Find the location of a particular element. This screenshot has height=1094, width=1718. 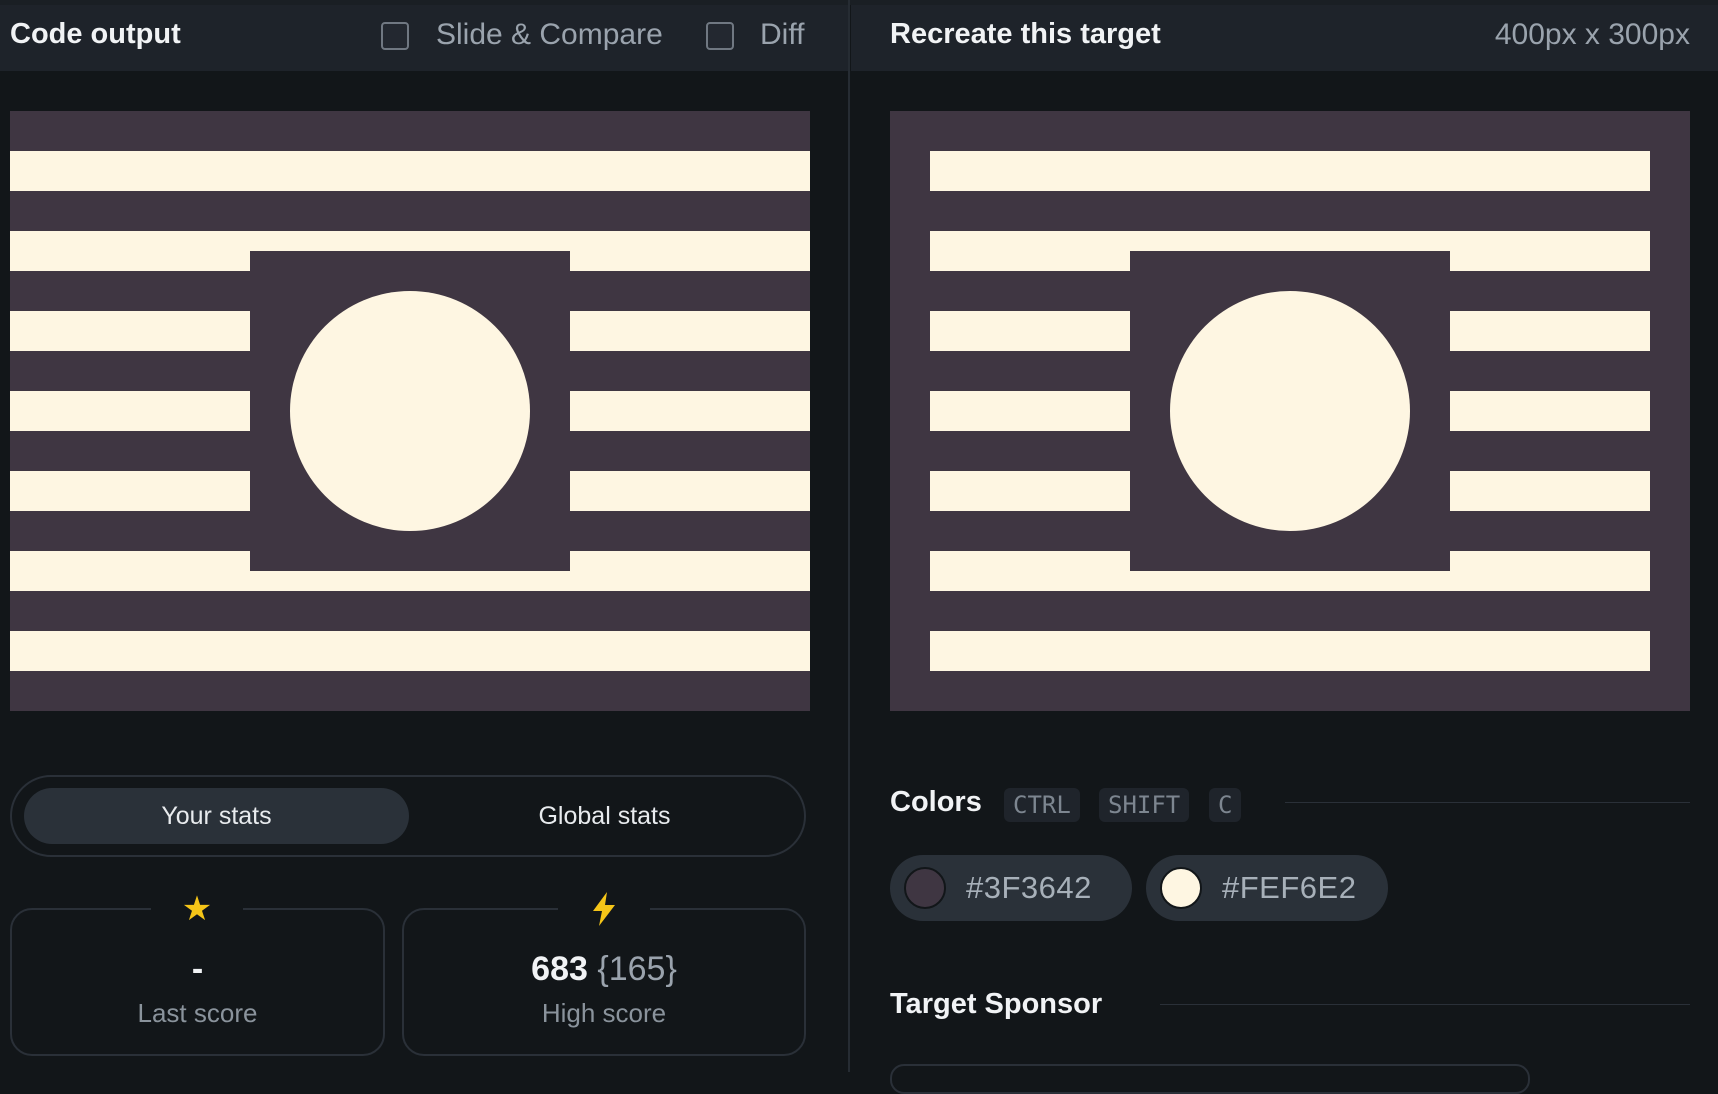

lightning-icon is located at coordinates (604, 909).